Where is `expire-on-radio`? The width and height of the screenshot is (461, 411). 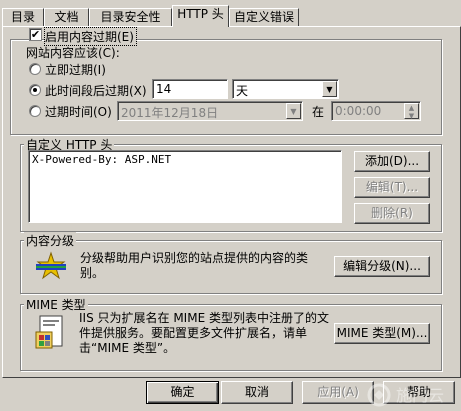
expire-on-radio is located at coordinates (35, 111).